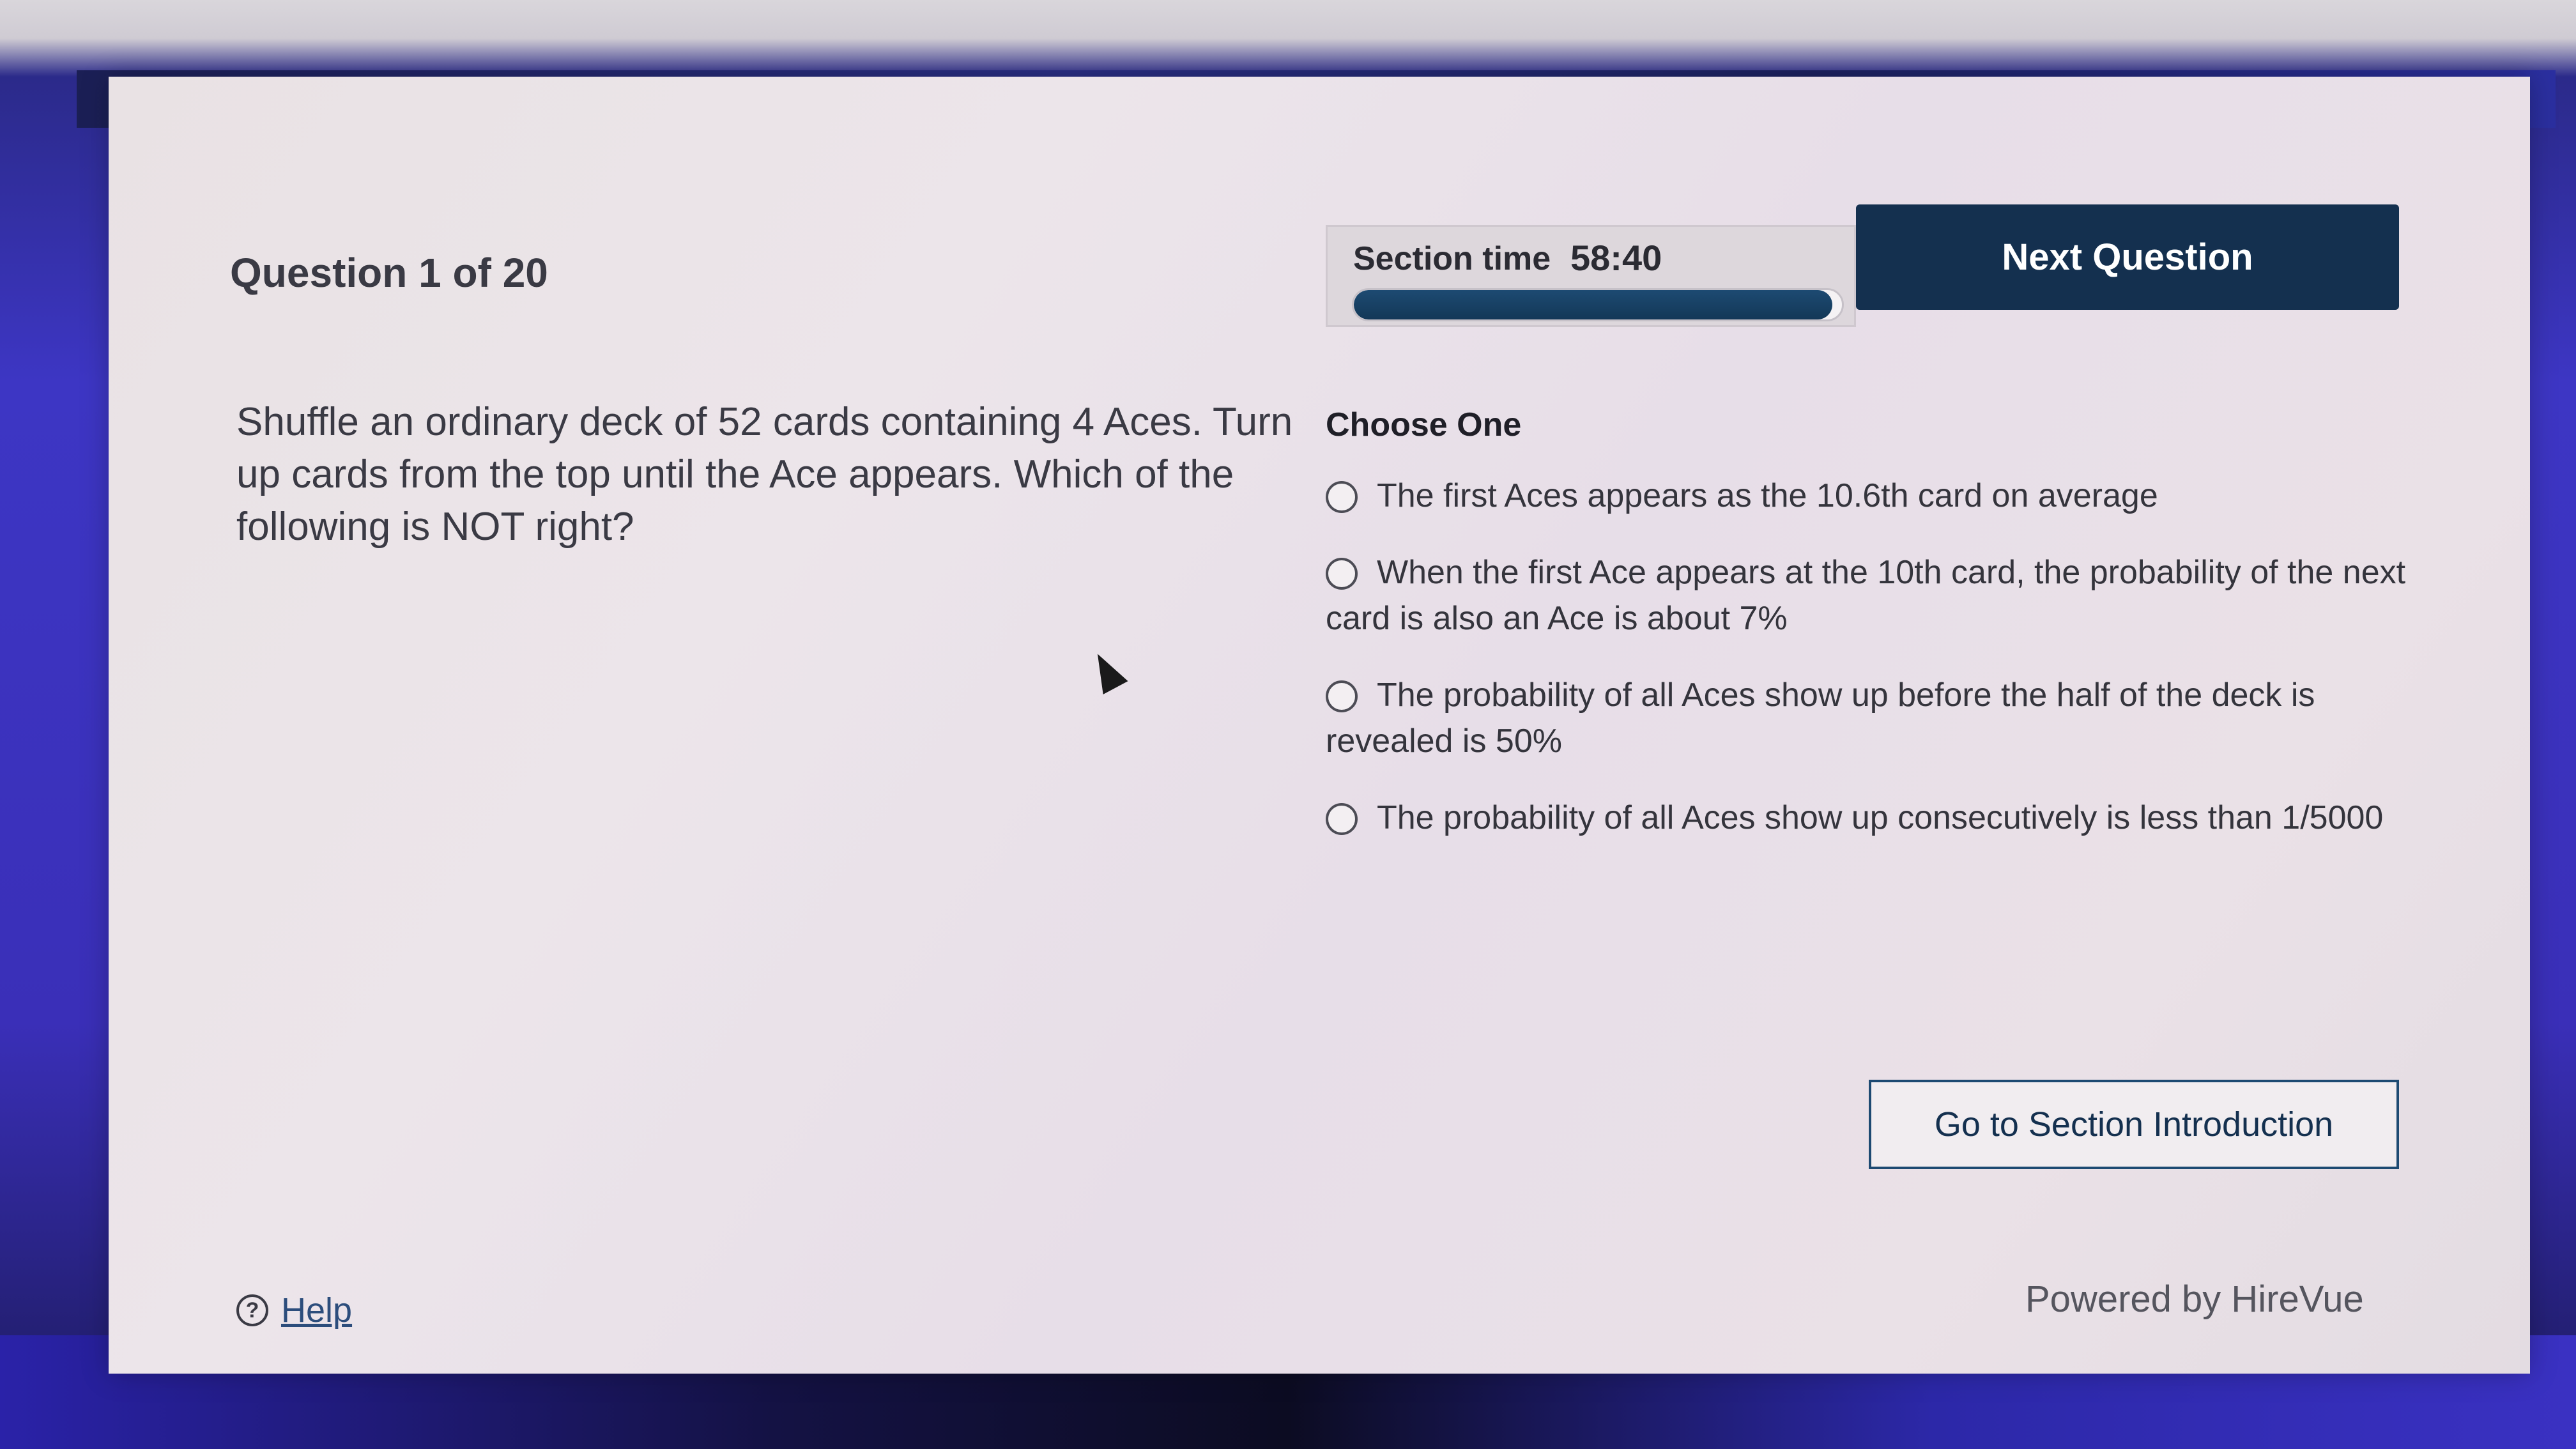 This screenshot has height=1449, width=2576. Describe the element at coordinates (1593, 304) in the screenshot. I see `timer-progress-fill` at that location.